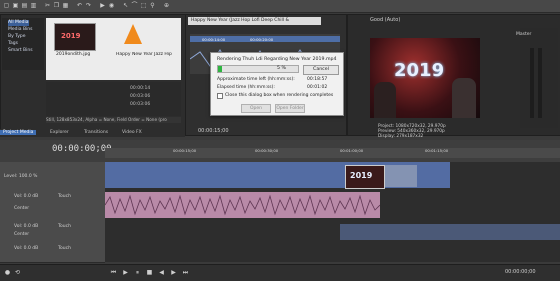 Image resolution: width=560 pixels, height=281 pixels. What do you see at coordinates (532, 83) in the screenshot?
I see `meter-left` at bounding box center [532, 83].